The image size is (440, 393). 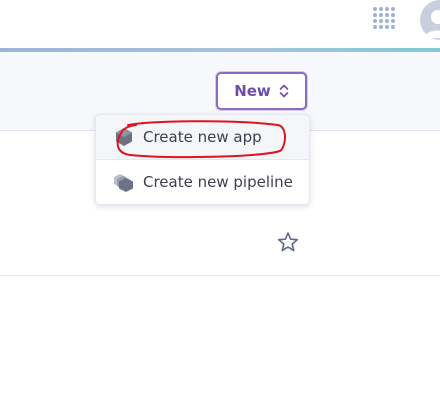 I want to click on menu-item-create-new-pipeline: Create new pipeline, so click(x=202, y=182).